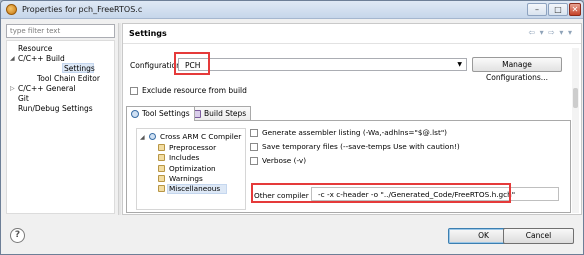 The width and height of the screenshot is (584, 255). I want to click on maximize-button: □, so click(558, 9).